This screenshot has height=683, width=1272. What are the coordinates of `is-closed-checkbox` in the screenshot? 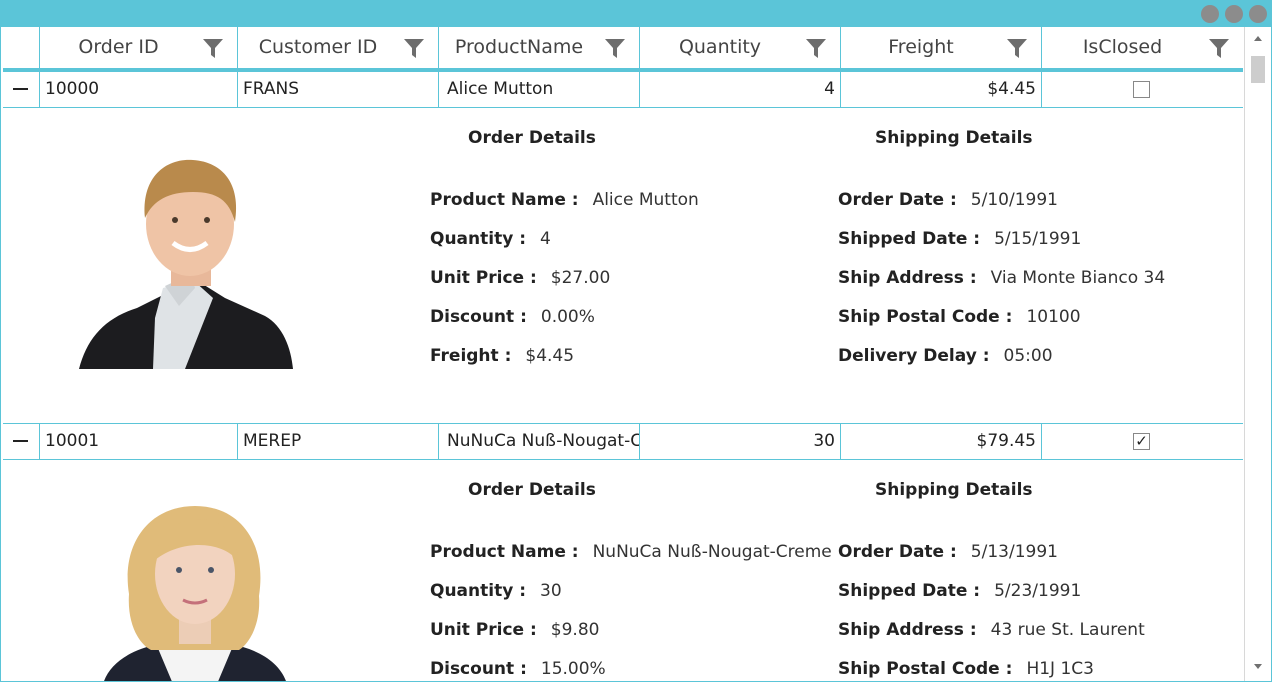 It's located at (1141, 89).